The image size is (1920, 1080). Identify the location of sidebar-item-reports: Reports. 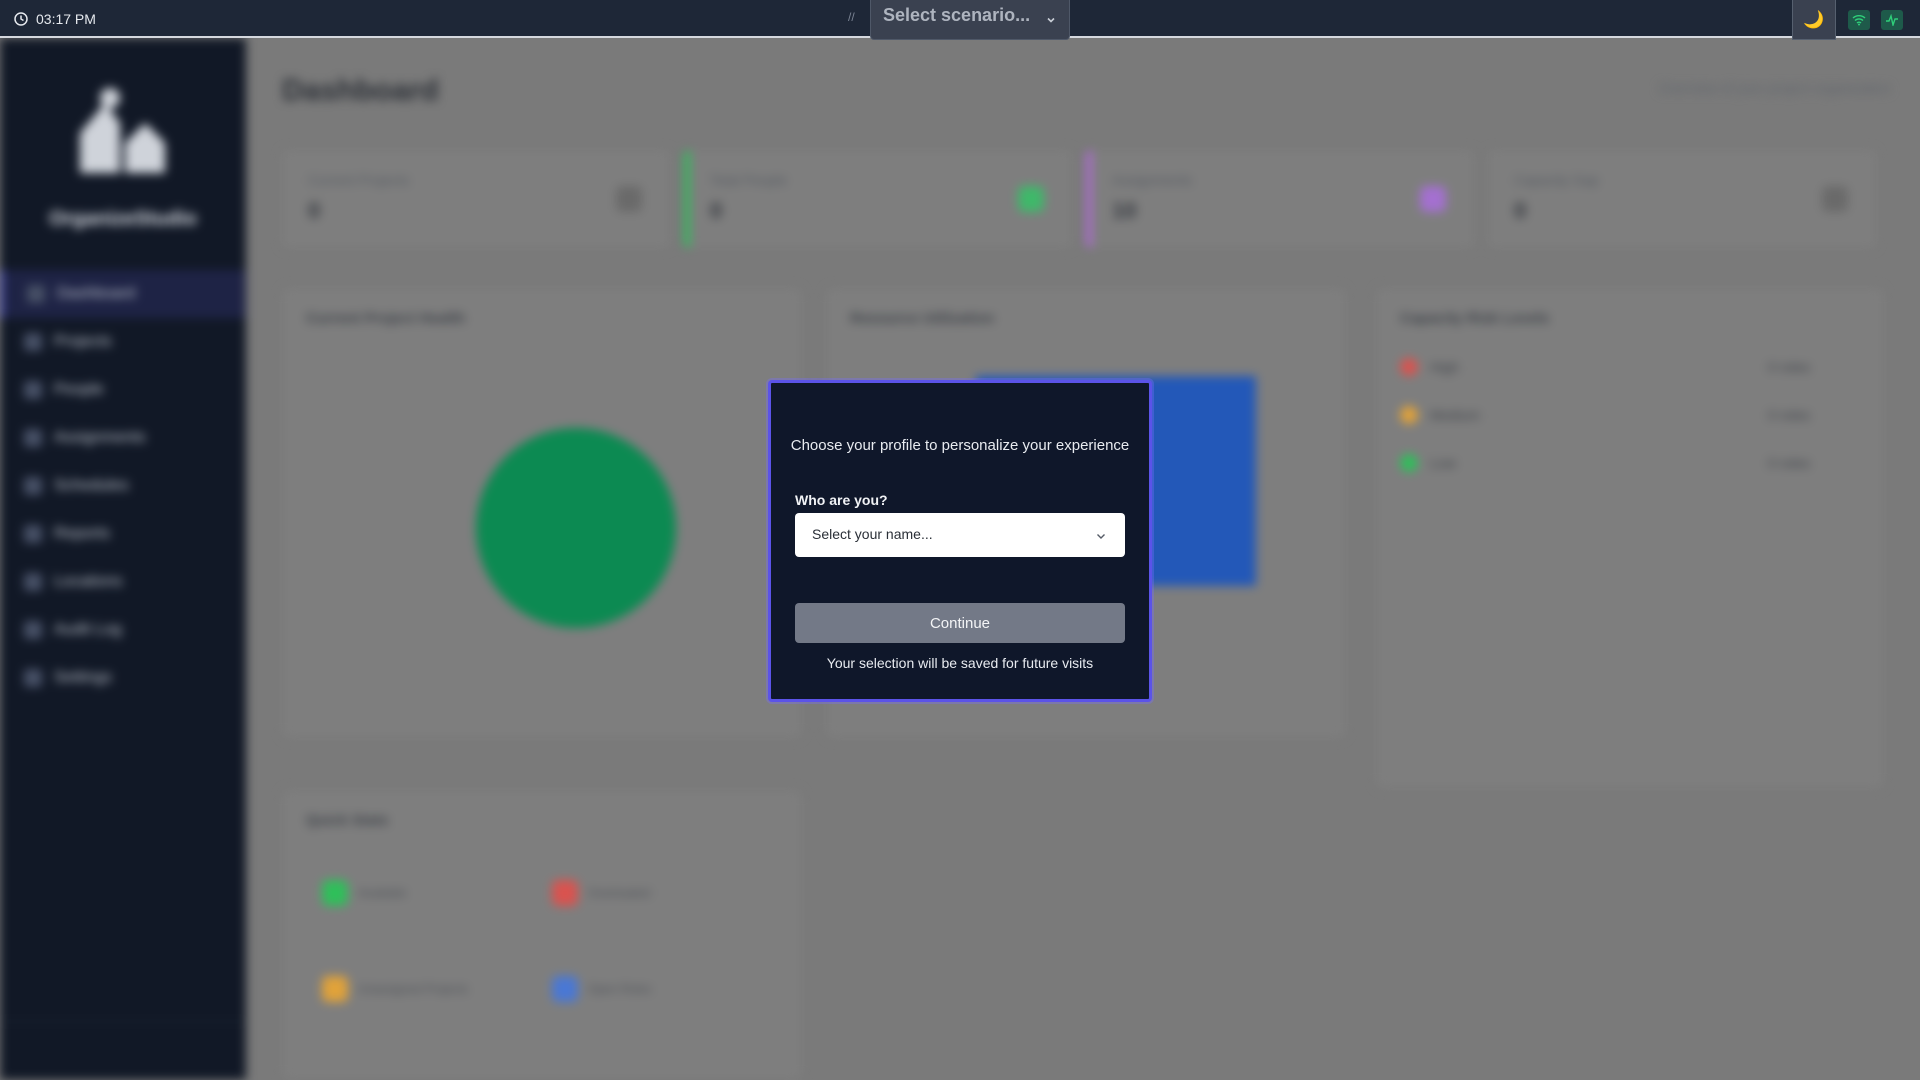
(123, 534).